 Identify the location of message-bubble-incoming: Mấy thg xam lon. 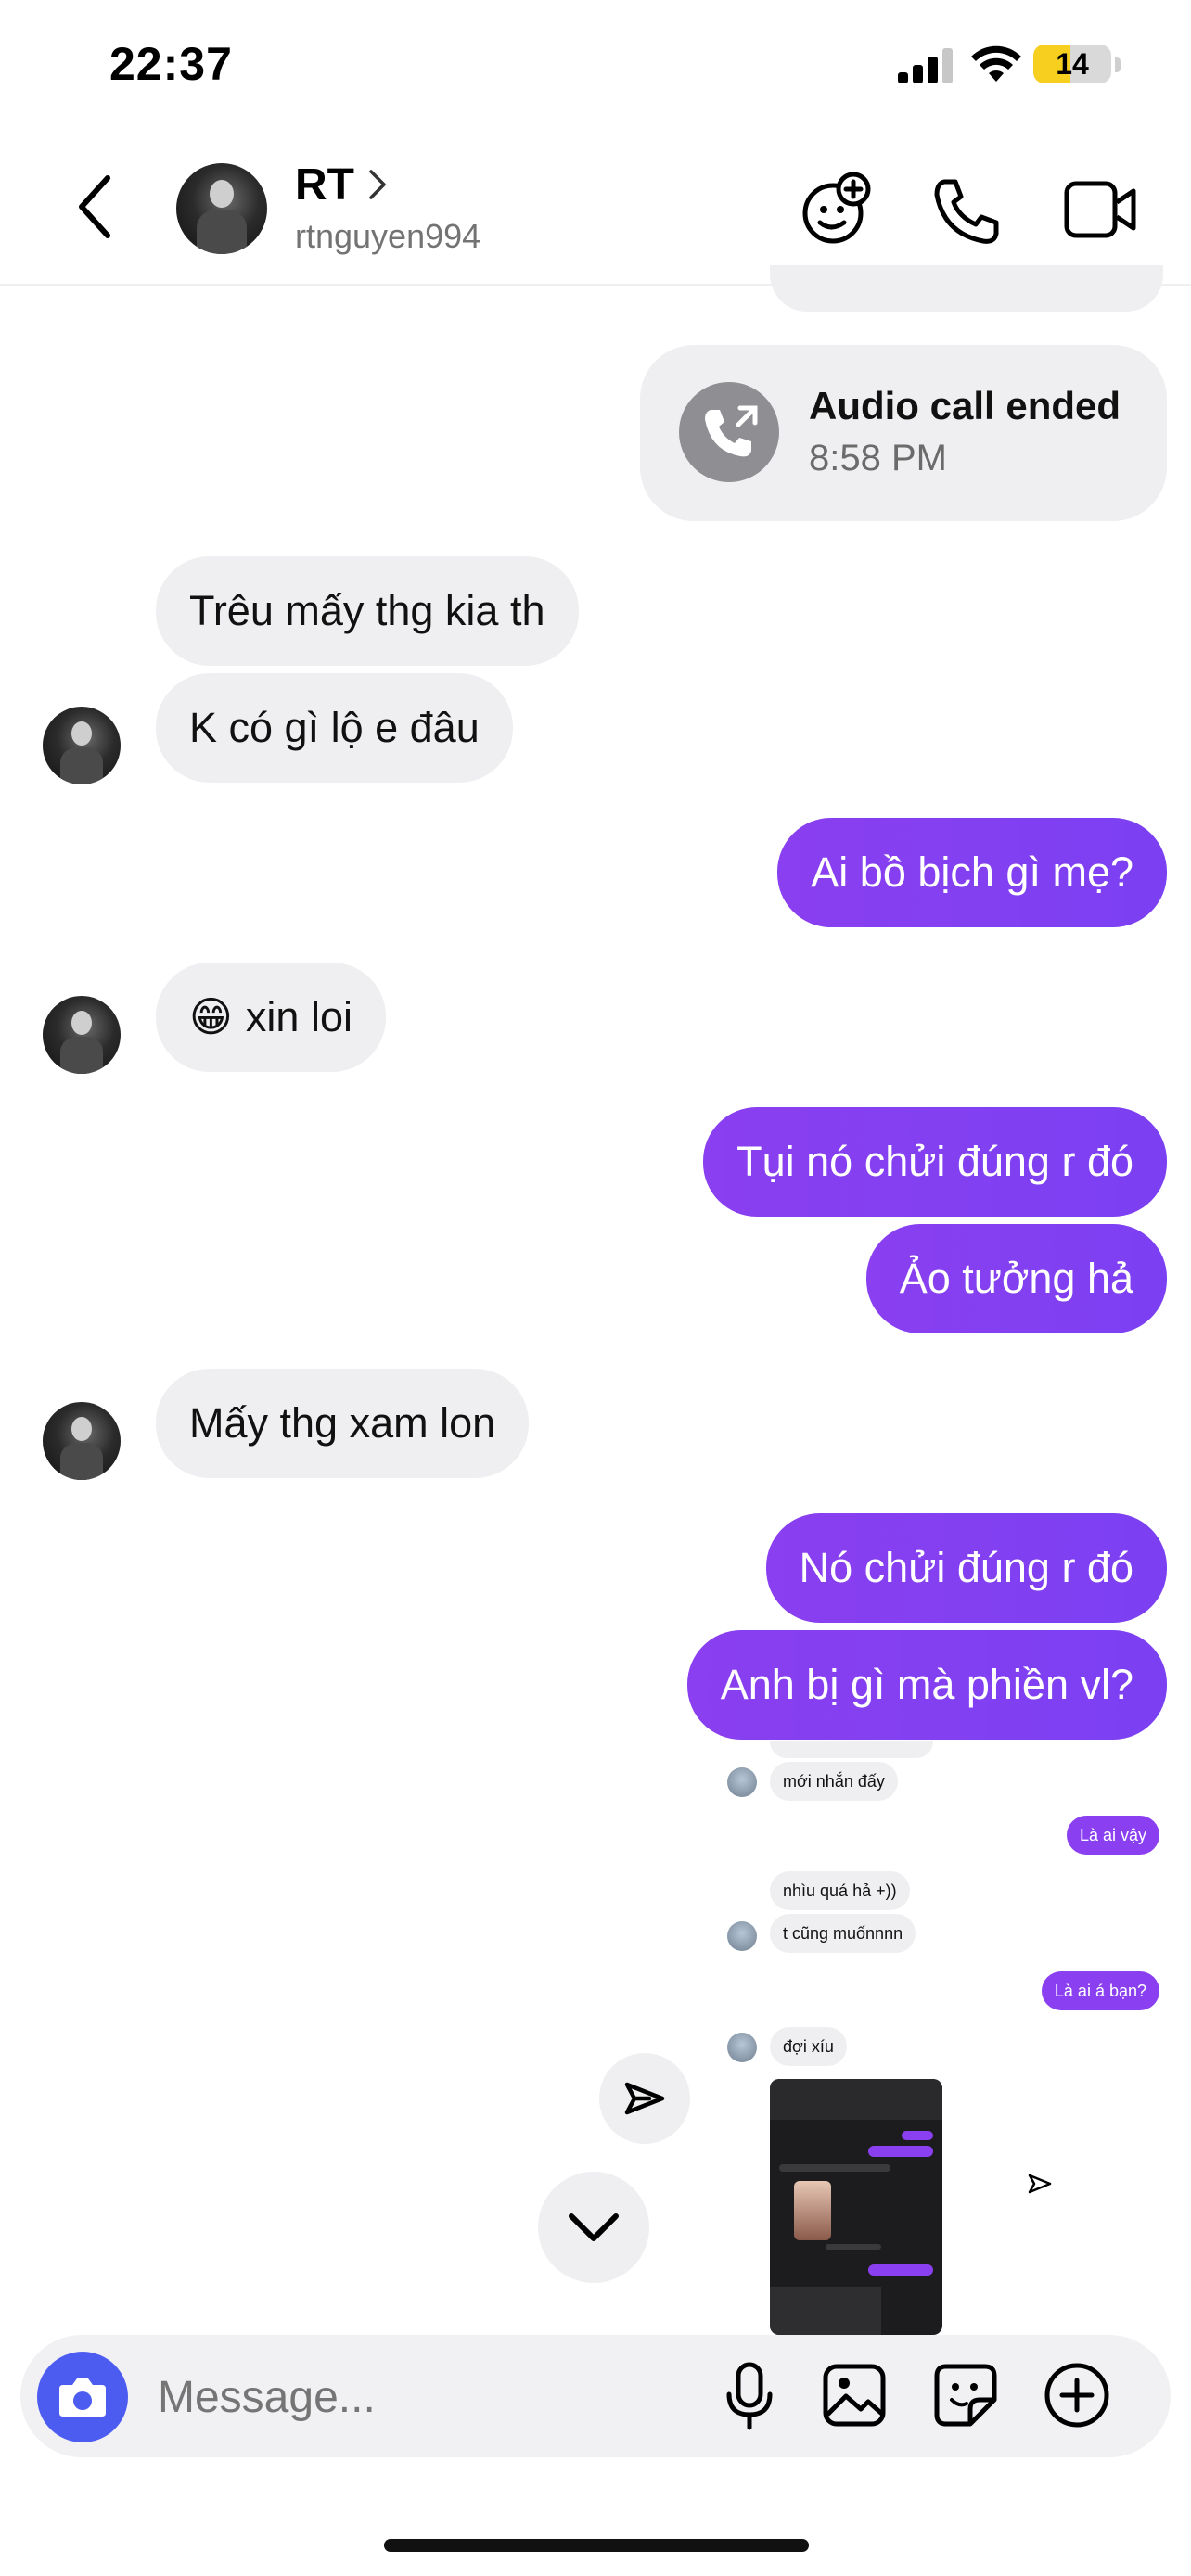
(343, 1424).